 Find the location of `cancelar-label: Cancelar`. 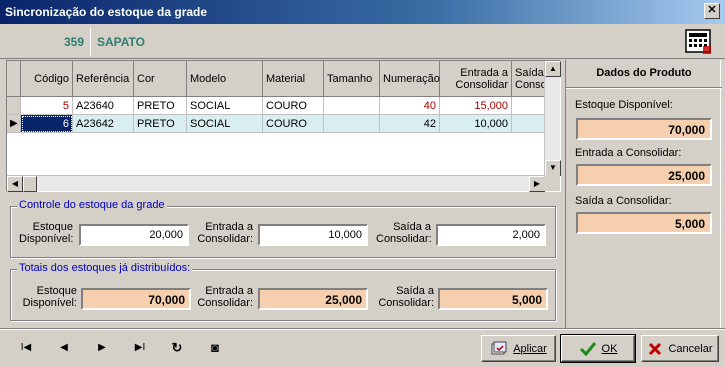

cancelar-label: Cancelar is located at coordinates (690, 348).